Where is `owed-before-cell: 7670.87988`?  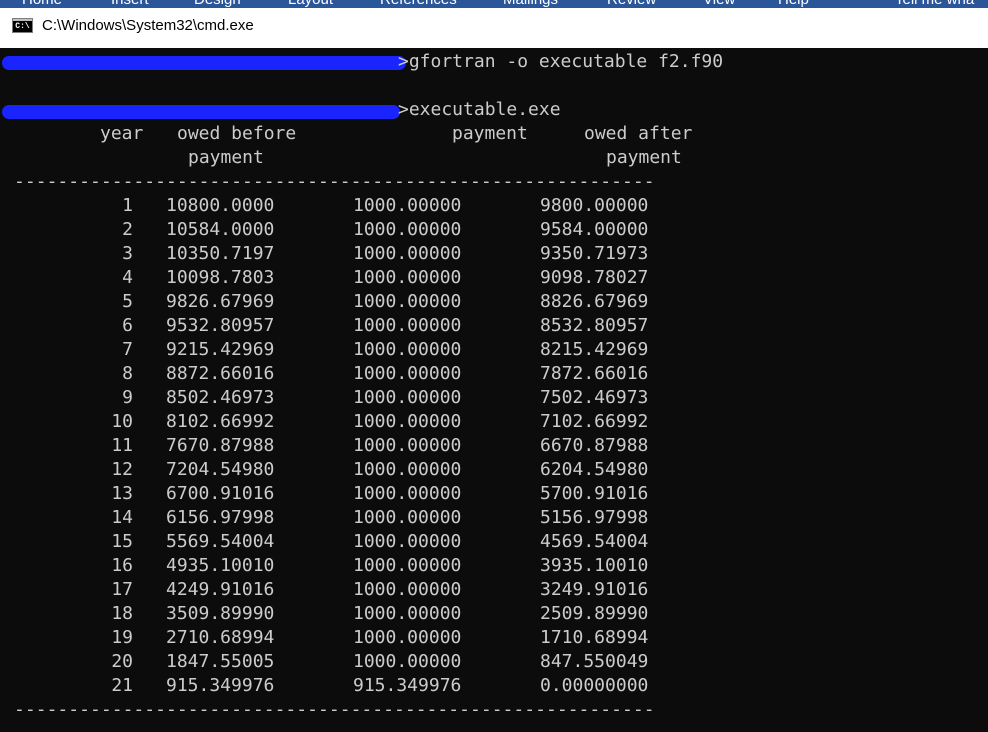
owed-before-cell: 7670.87988 is located at coordinates (220, 445).